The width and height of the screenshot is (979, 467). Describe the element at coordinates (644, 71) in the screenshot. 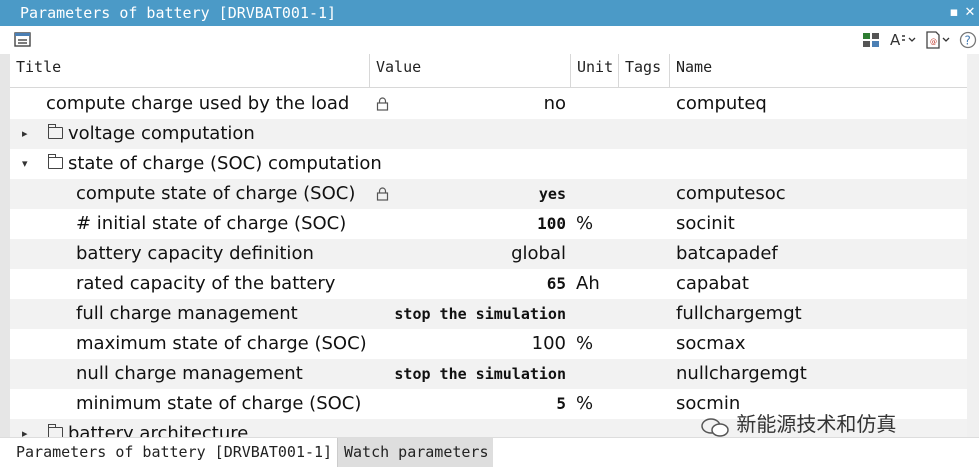

I see `column-header-tags: Tags` at that location.